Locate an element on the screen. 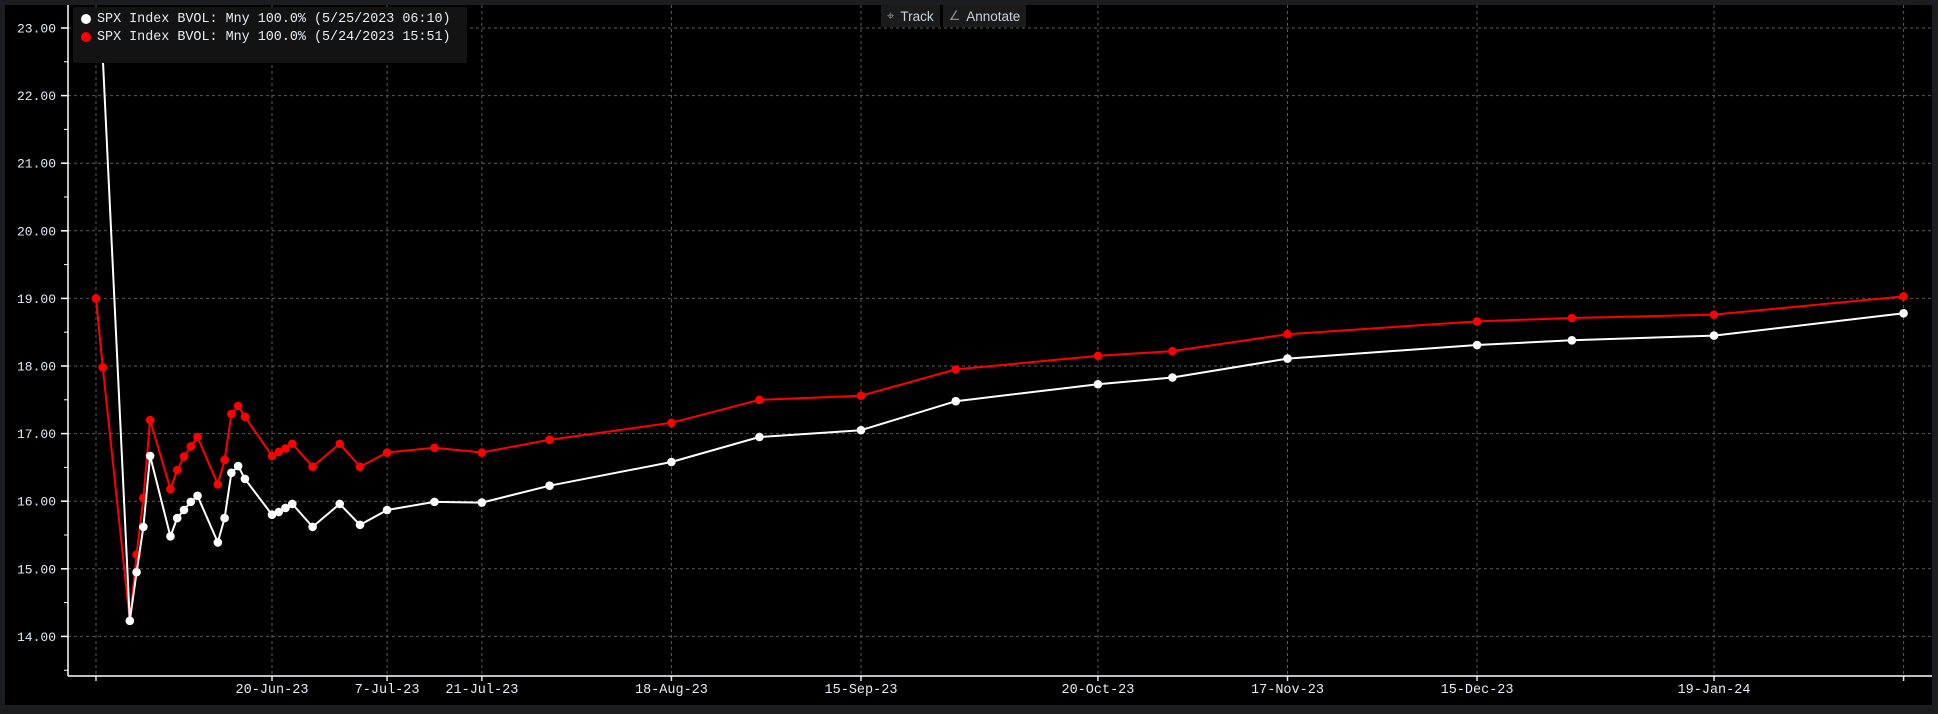  x-tick-label: 7-Jul-23 is located at coordinates (387, 690).